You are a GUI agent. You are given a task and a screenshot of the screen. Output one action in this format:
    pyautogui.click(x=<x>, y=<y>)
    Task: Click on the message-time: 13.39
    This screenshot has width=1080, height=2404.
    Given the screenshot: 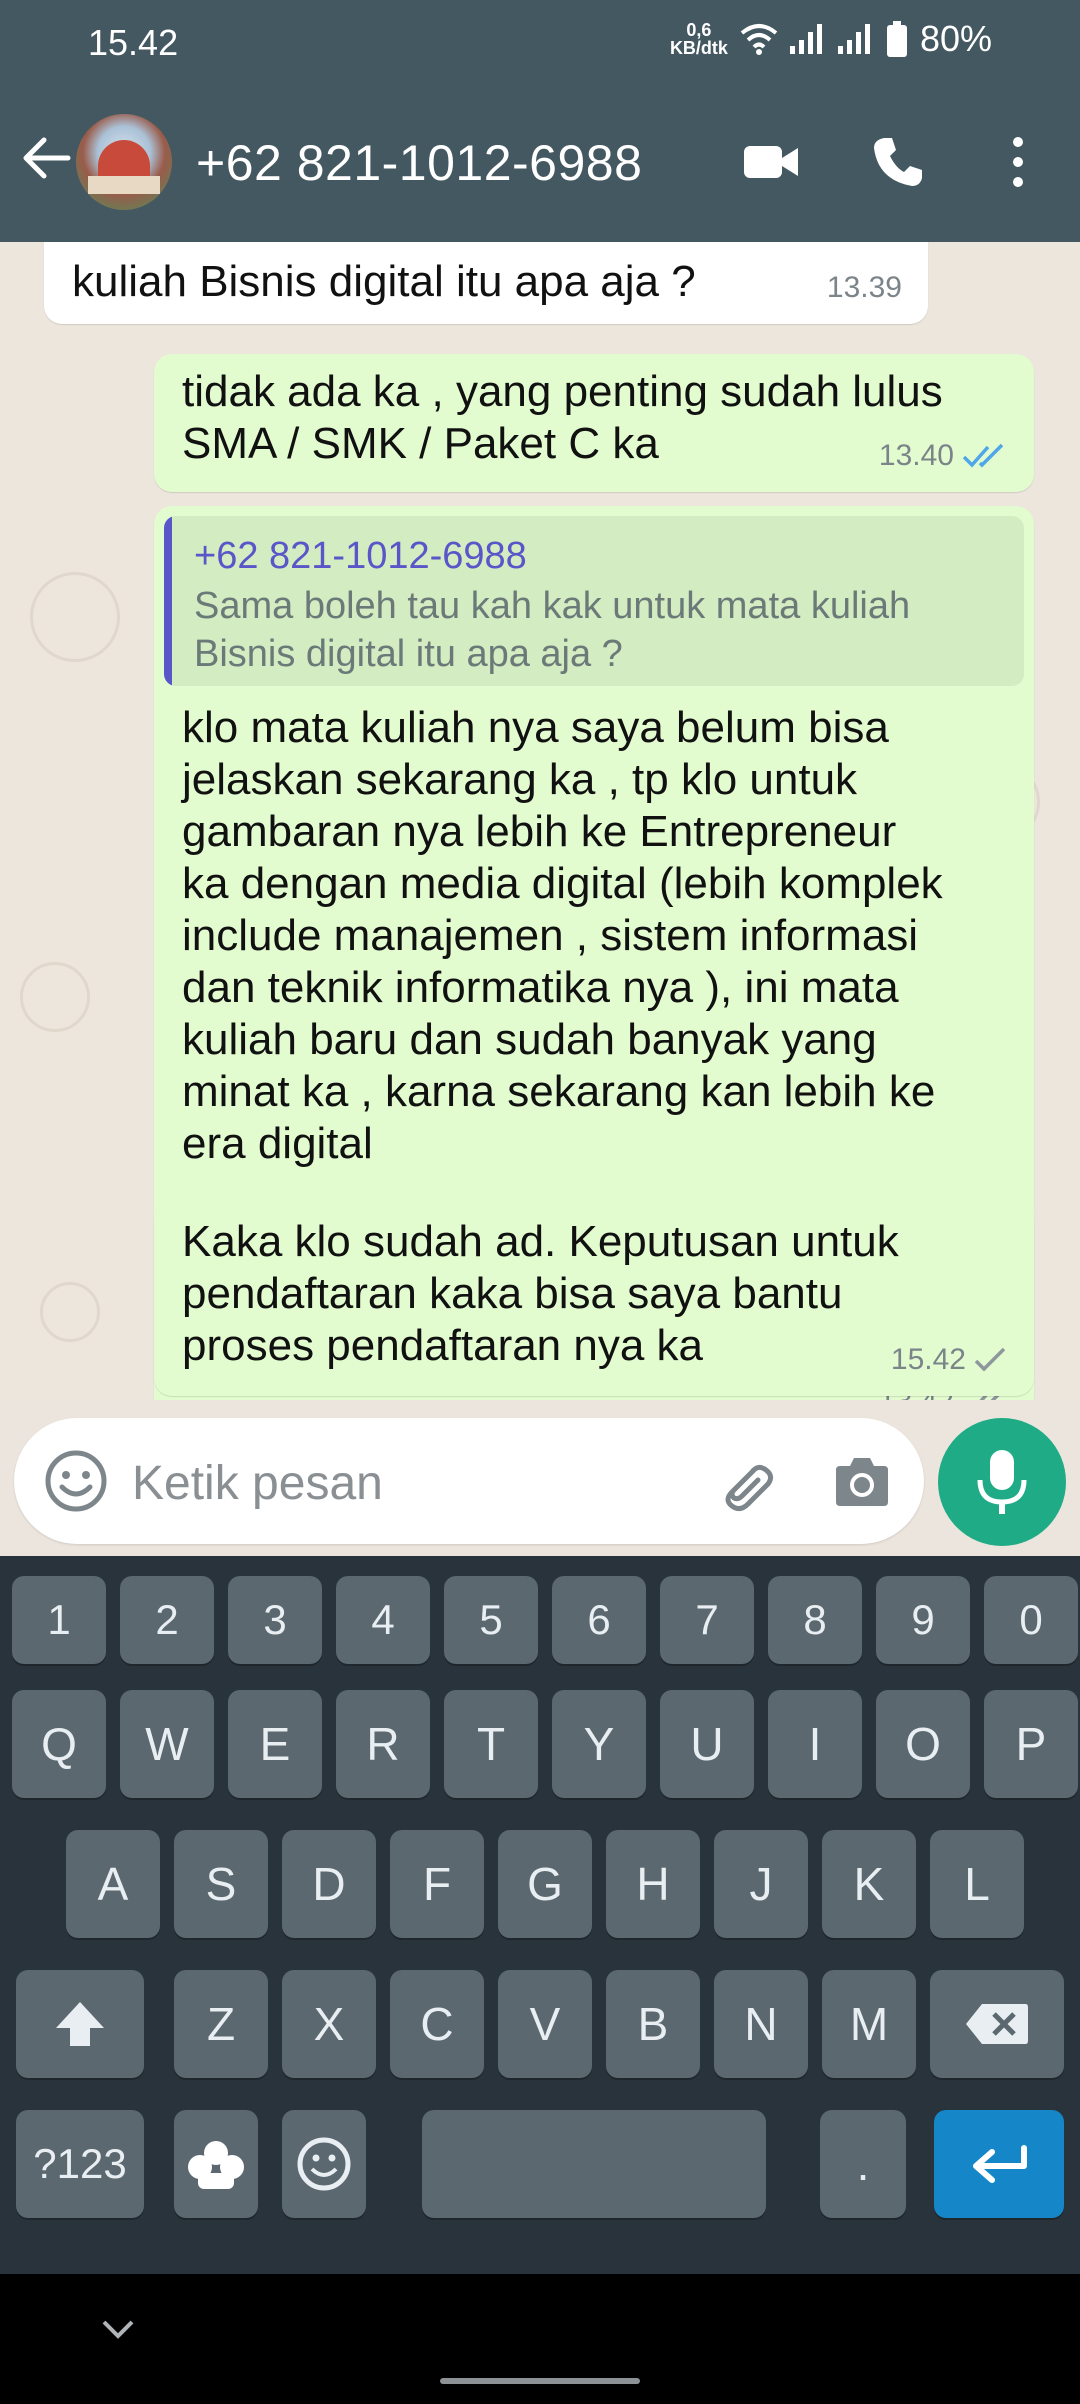 What is the action you would take?
    pyautogui.click(x=864, y=287)
    